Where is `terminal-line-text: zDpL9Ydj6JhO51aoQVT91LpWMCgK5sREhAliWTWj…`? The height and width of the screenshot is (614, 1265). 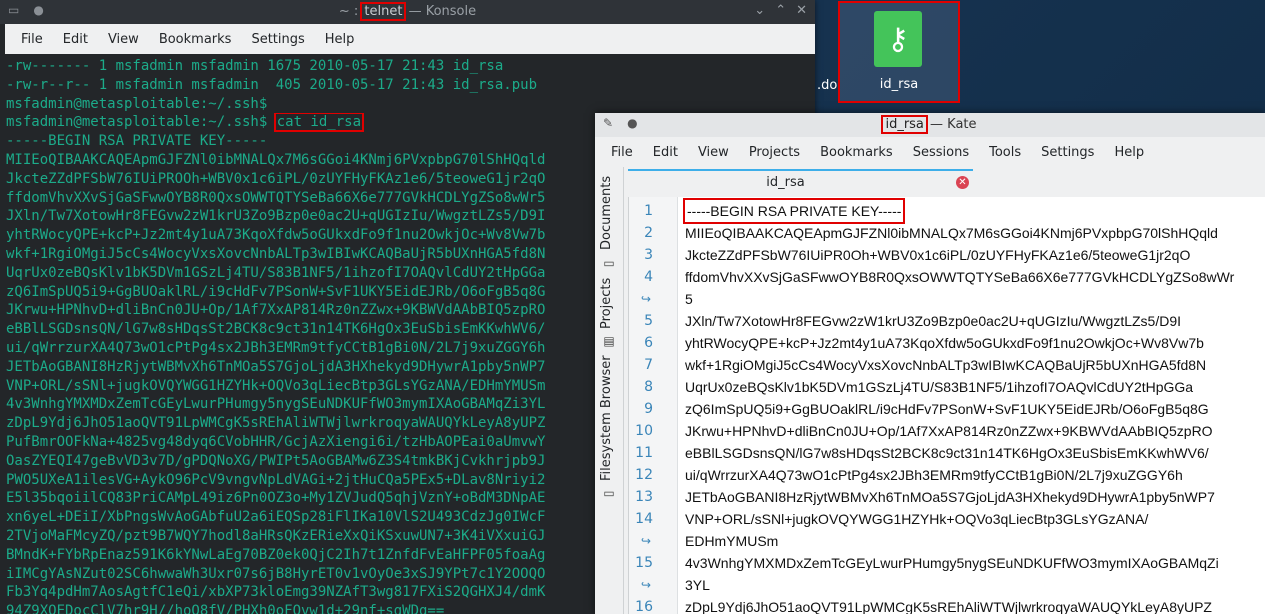
terminal-line-text: zDpL9Ydj6JhO51aoQVT91LpWMCgK5sREhAliWTWj… is located at coordinates (276, 423).